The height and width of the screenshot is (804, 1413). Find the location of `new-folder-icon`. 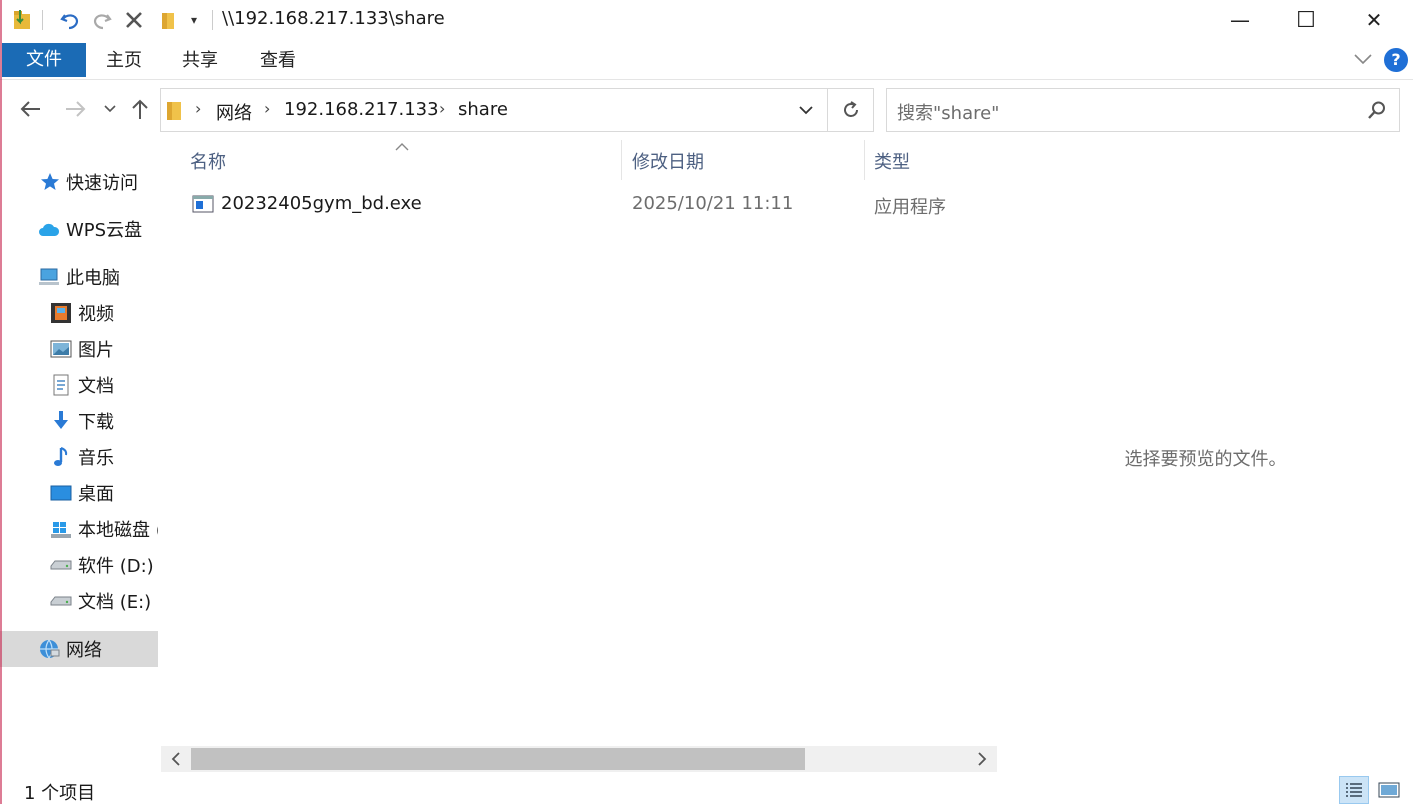

new-folder-icon is located at coordinates (168, 20).